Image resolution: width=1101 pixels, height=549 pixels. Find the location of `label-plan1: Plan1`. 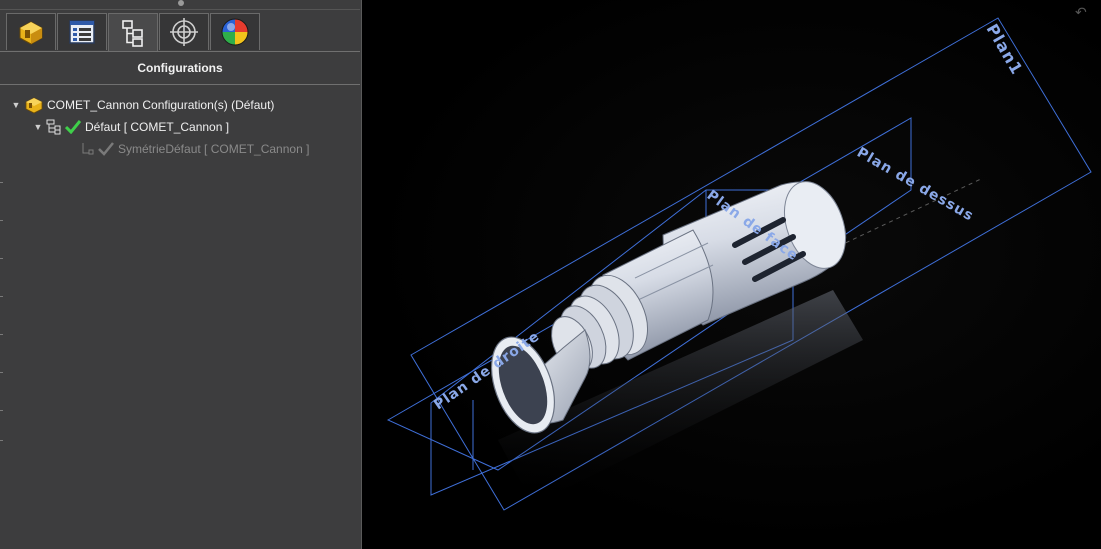

label-plan1: Plan1 is located at coordinates (1005, 50).